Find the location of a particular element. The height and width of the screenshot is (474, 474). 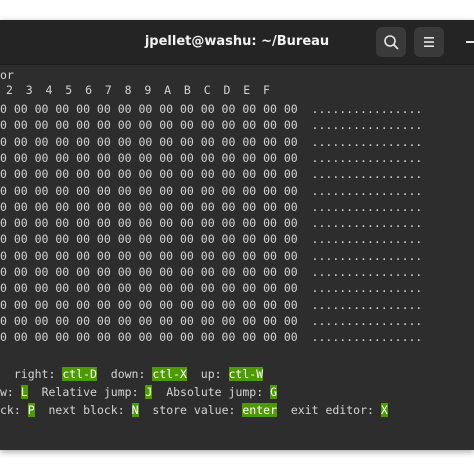

help-text: store value: is located at coordinates (190, 410).